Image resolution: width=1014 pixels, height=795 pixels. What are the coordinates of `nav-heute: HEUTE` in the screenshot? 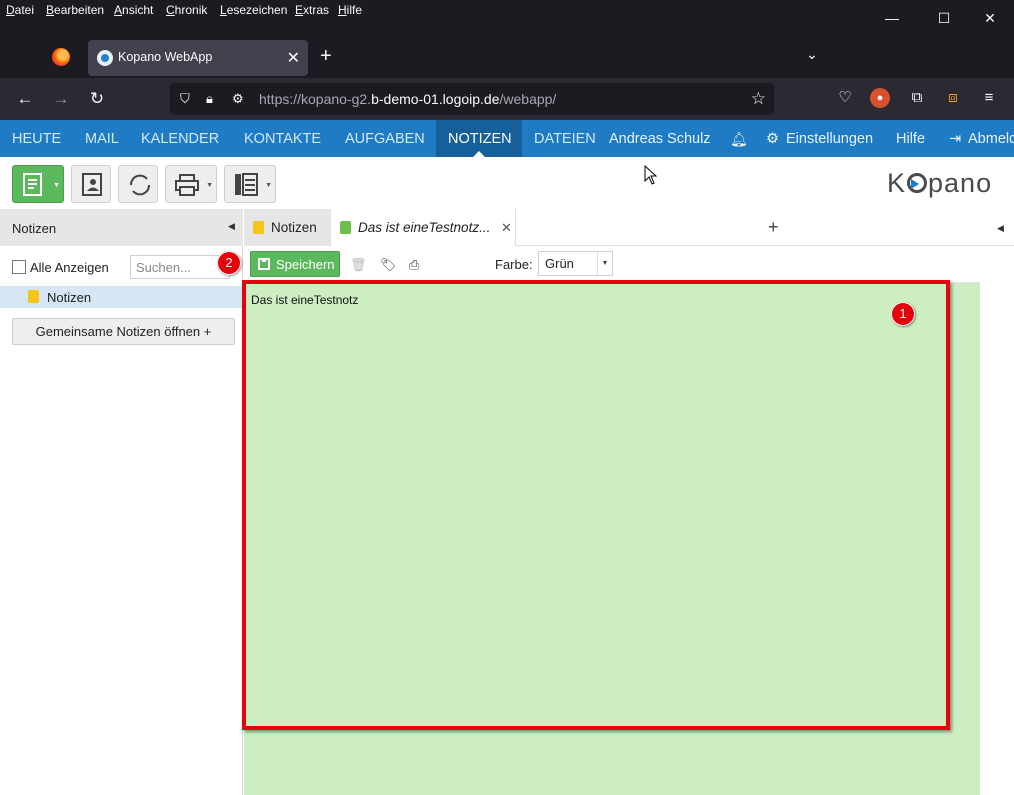 It's located at (36, 139).